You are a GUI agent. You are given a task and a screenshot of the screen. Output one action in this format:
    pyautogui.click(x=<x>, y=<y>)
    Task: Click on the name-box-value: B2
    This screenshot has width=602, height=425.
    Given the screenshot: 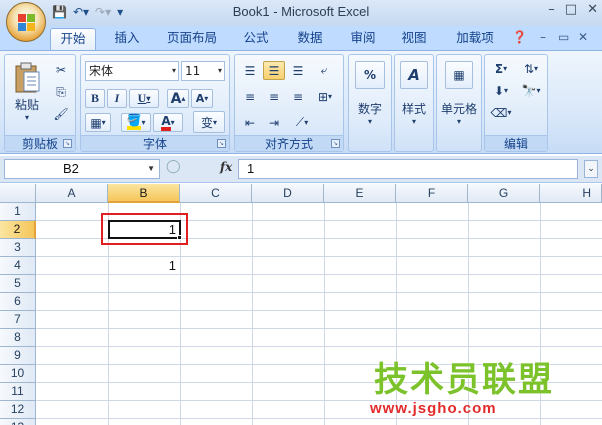 What is the action you would take?
    pyautogui.click(x=71, y=168)
    